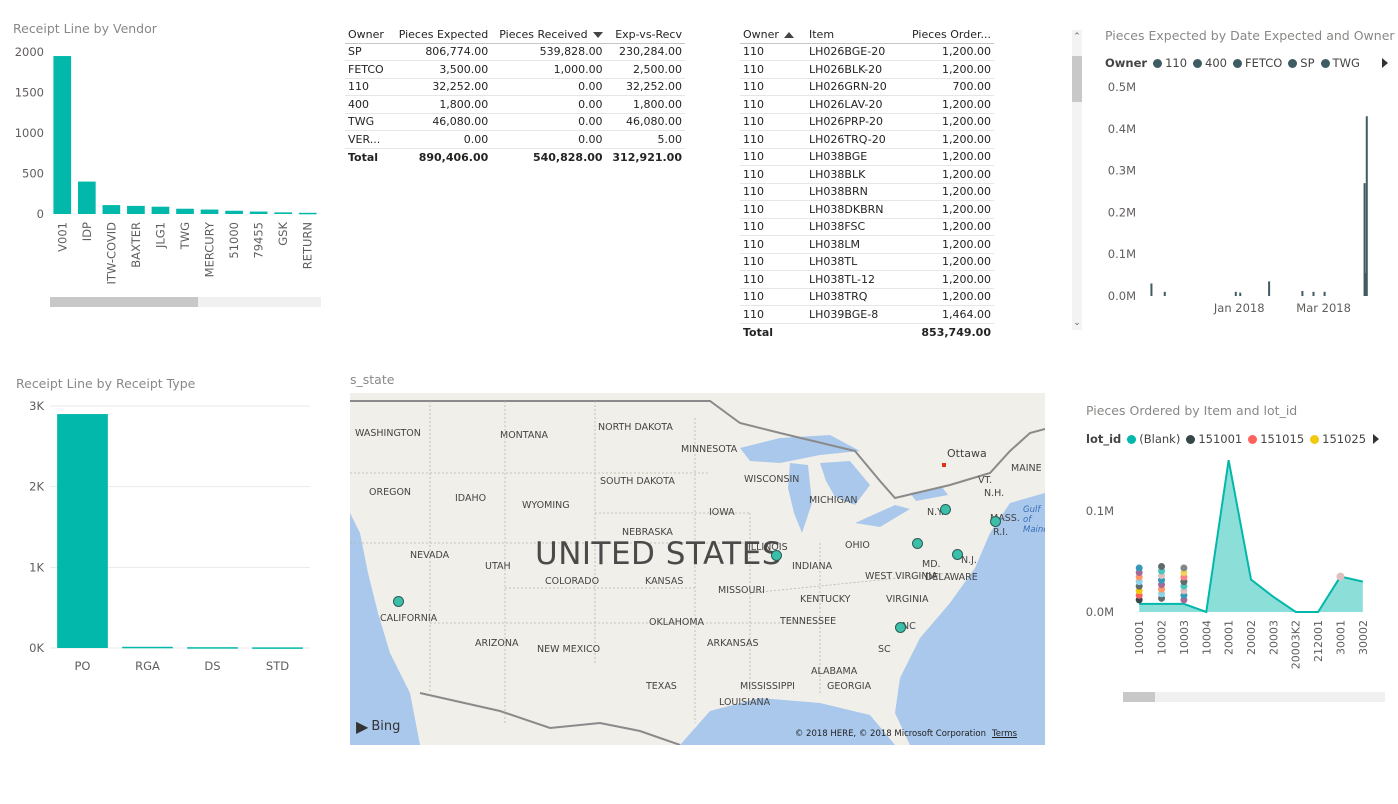 The width and height of the screenshot is (1398, 804). Describe the element at coordinates (1191, 439) in the screenshot. I see `legend-dot-icon` at that location.